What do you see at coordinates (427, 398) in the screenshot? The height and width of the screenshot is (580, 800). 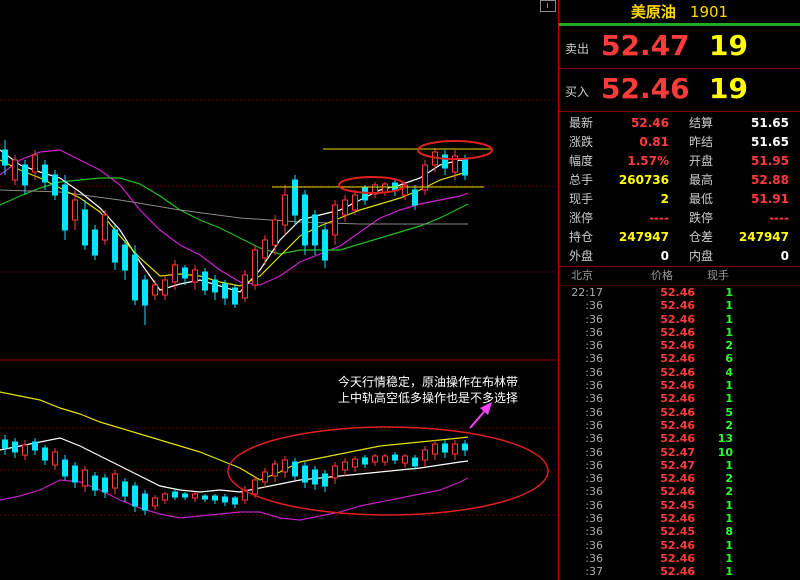 I see `annotation-line-2: 上中轨高空低多操作也是不多选择` at bounding box center [427, 398].